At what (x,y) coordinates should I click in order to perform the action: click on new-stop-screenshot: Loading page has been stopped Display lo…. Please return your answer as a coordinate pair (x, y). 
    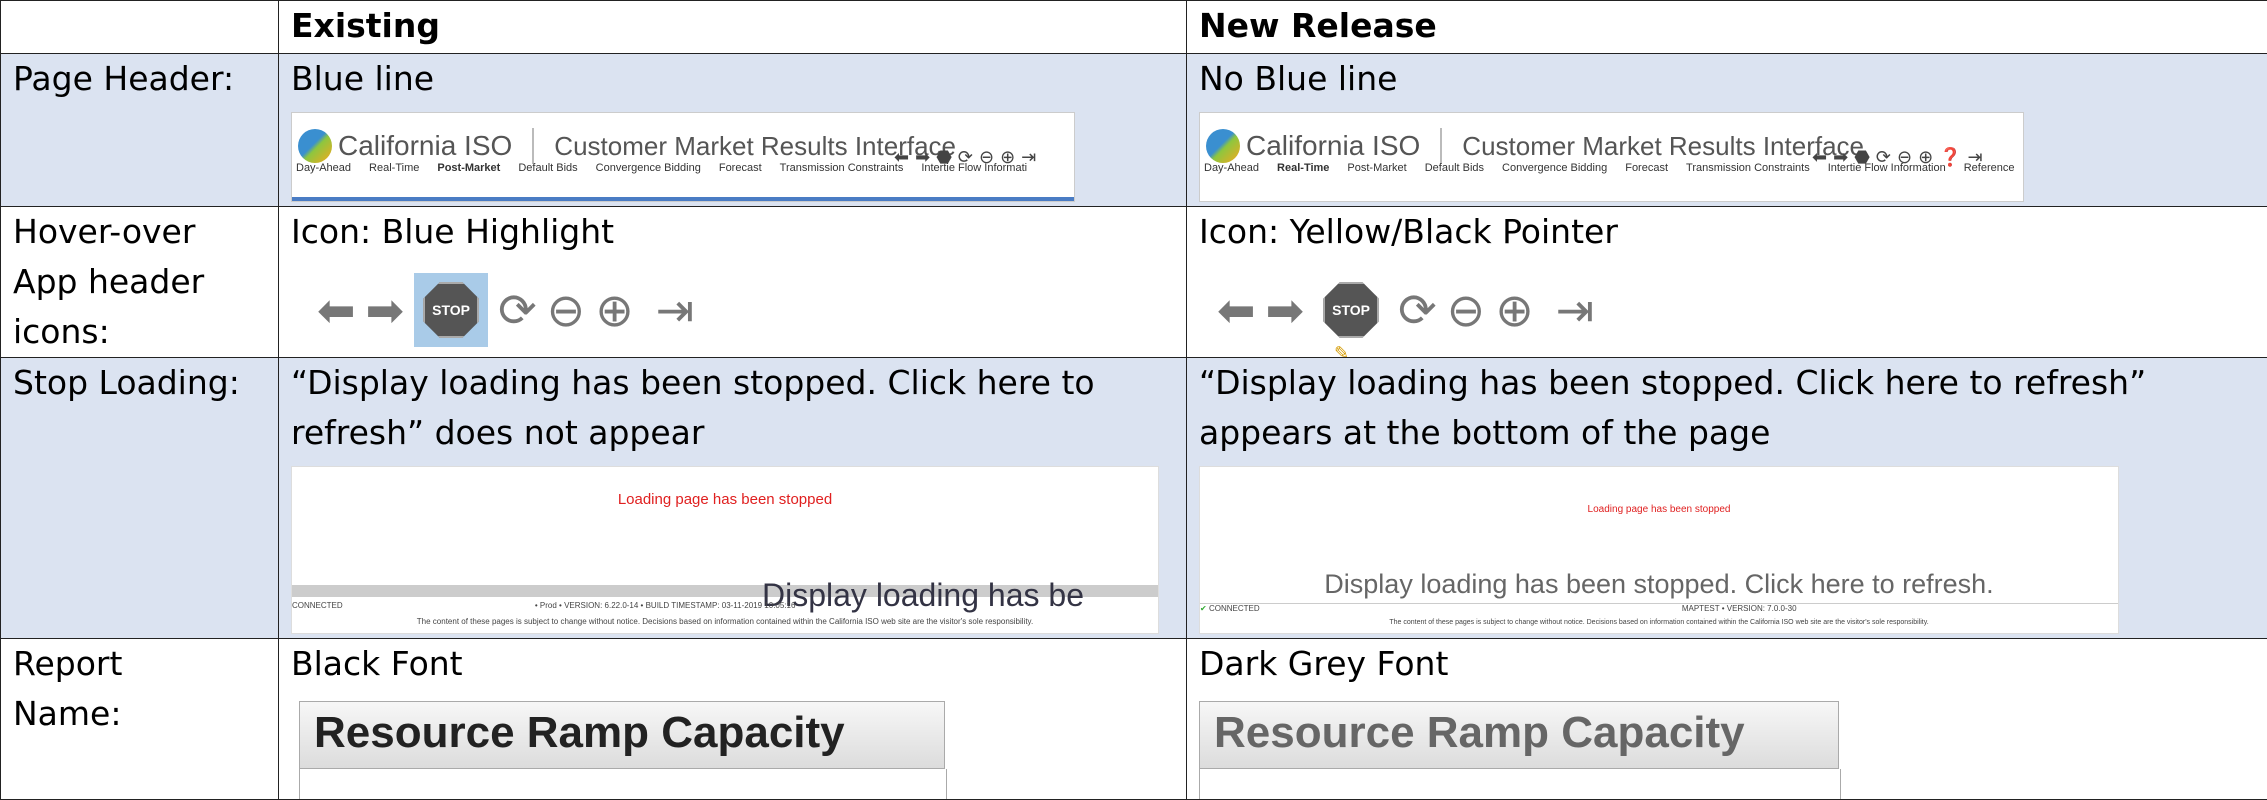
    Looking at the image, I should click on (1659, 550).